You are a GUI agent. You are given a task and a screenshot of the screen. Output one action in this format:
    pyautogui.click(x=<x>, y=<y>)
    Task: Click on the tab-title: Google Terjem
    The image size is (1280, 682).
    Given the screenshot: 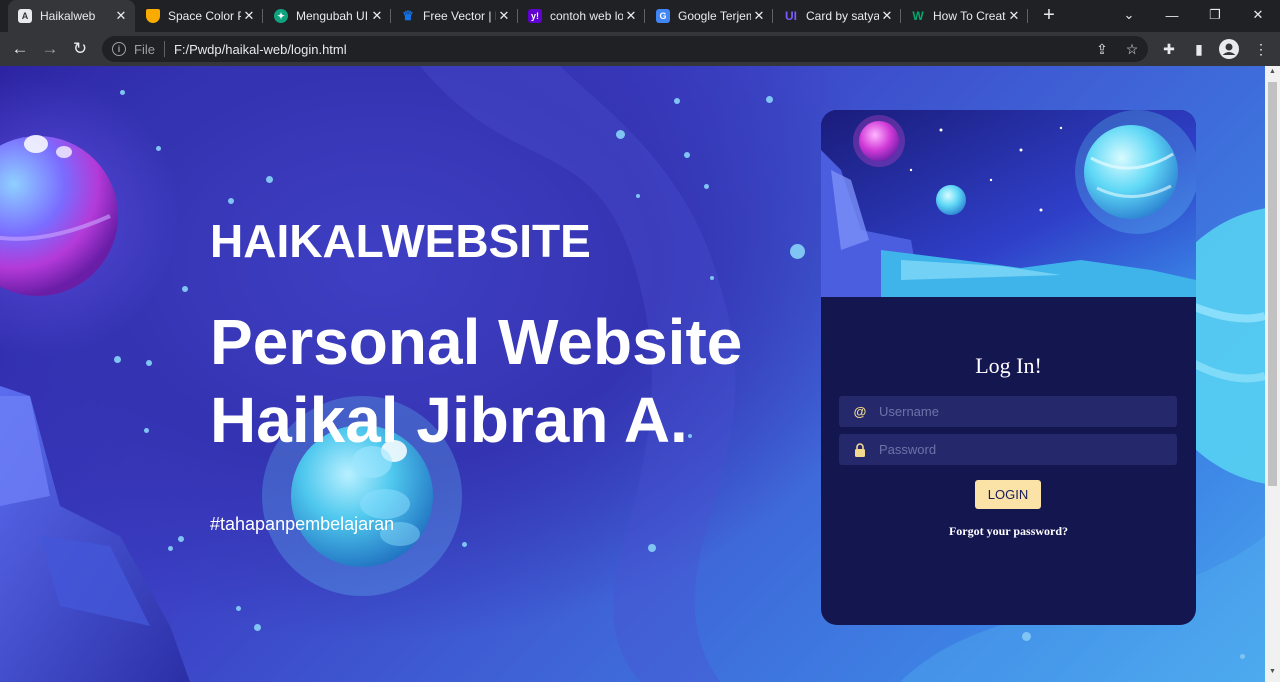 What is the action you would take?
    pyautogui.click(x=714, y=16)
    